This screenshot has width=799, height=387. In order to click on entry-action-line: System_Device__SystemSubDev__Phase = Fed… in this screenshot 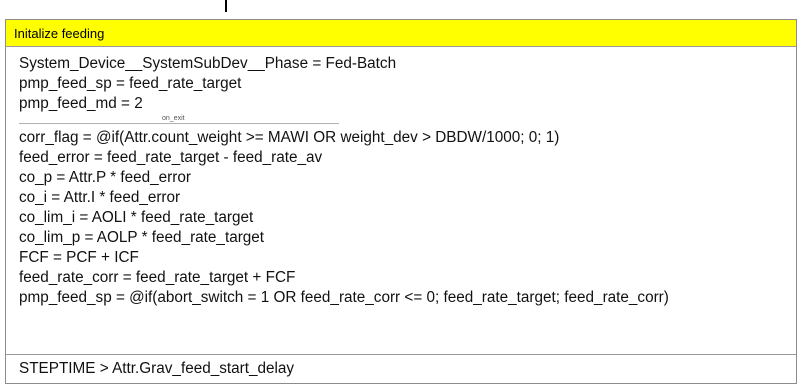, I will do `click(208, 63)`.